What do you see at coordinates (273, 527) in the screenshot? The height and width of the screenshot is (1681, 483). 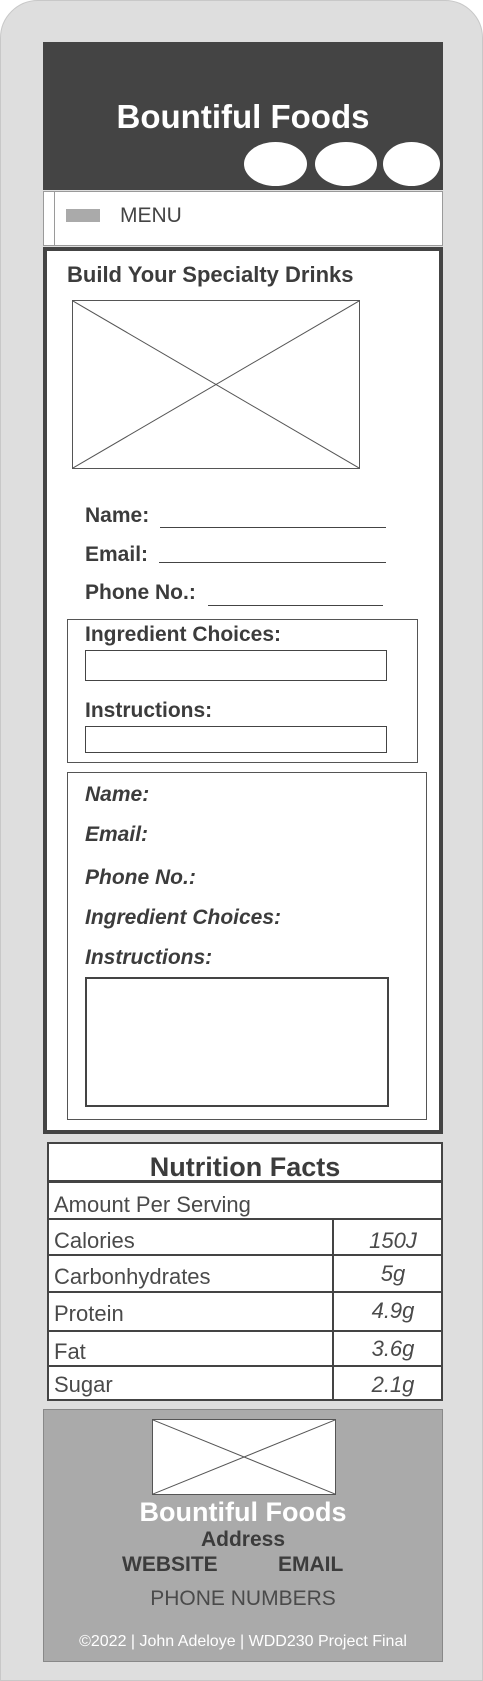 I see `name-input` at bounding box center [273, 527].